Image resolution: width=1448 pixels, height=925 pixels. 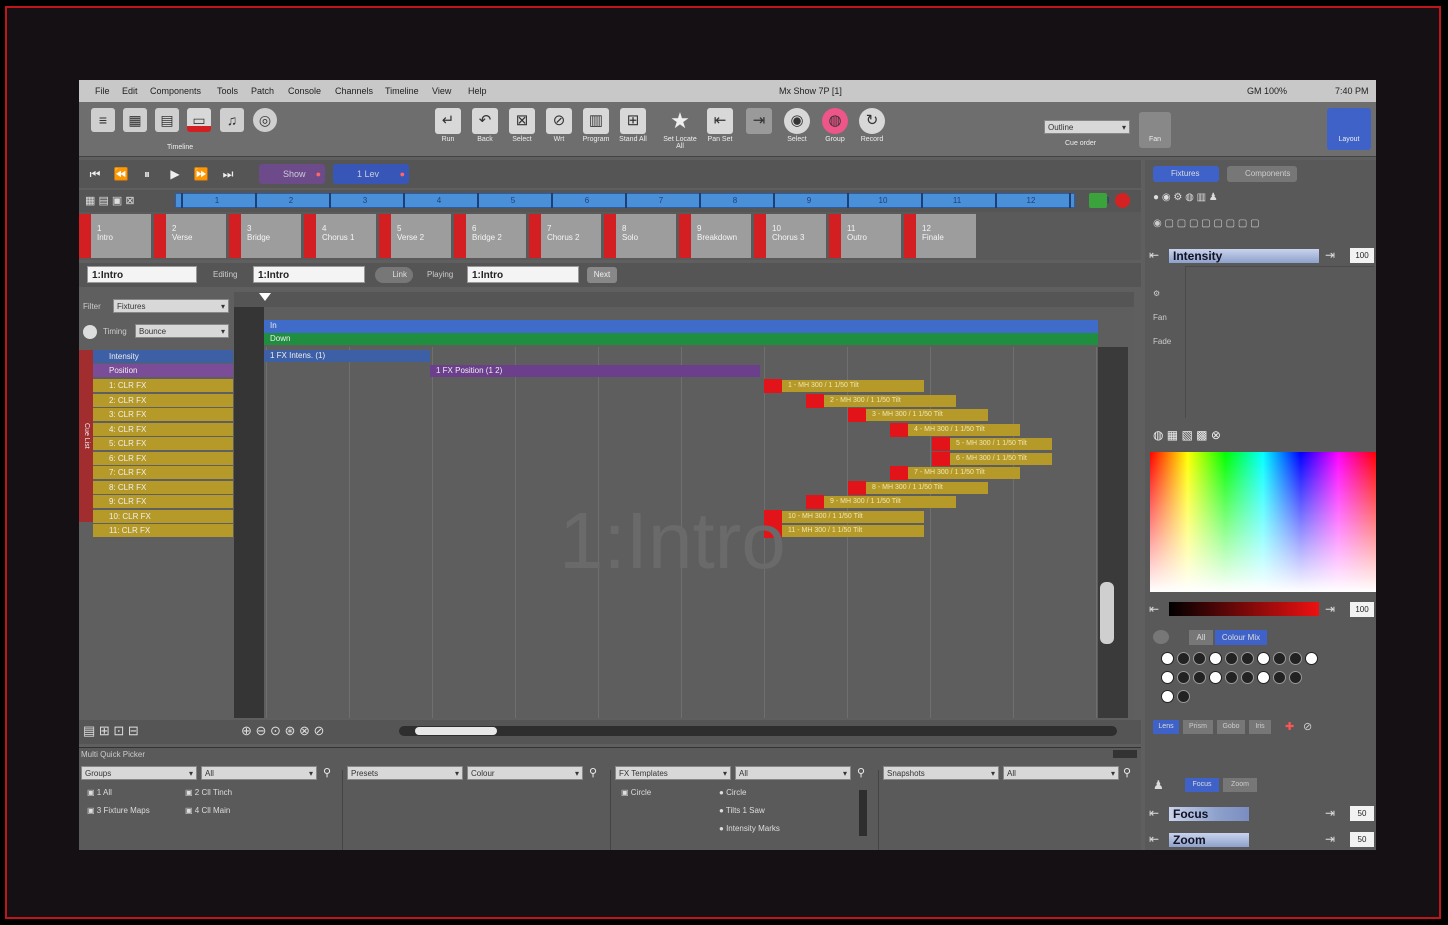 I want to click on cue-card: 6 Bridge 2, so click(x=490, y=236).